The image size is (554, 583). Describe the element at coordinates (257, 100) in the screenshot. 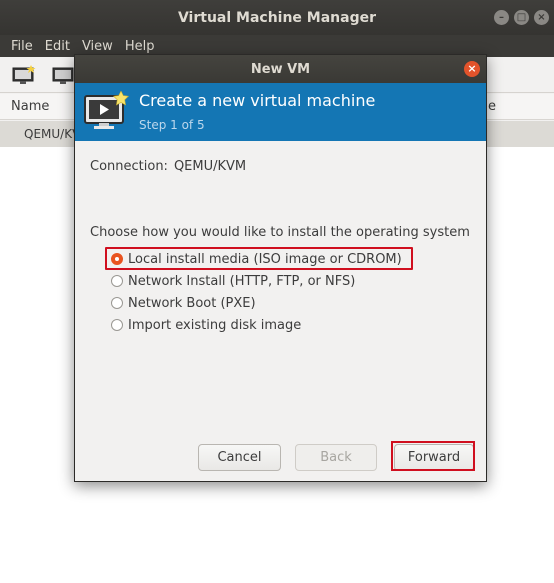

I see `wizard-title: Create a new virtual machine` at that location.